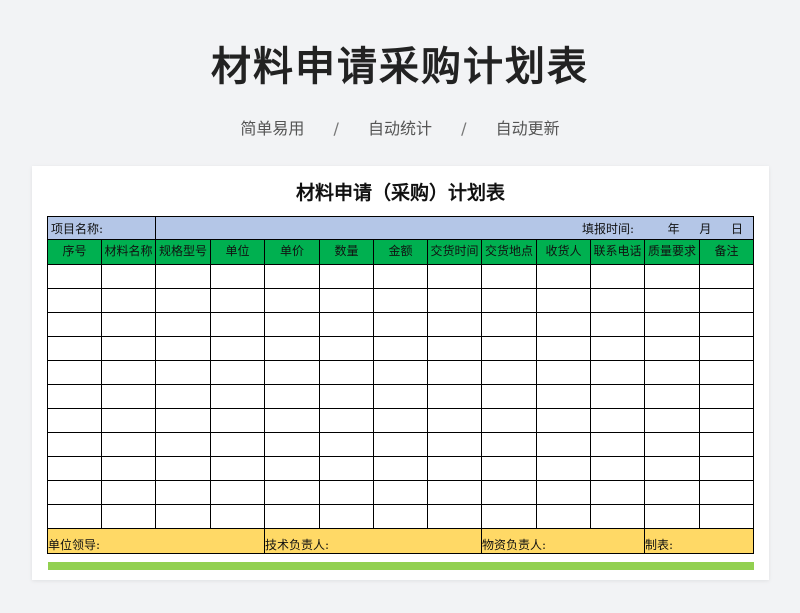 Image resolution: width=800 pixels, height=613 pixels. What do you see at coordinates (454, 228) in the screenshot?
I see `report-time-cell: 填报时间: 年 月 日` at bounding box center [454, 228].